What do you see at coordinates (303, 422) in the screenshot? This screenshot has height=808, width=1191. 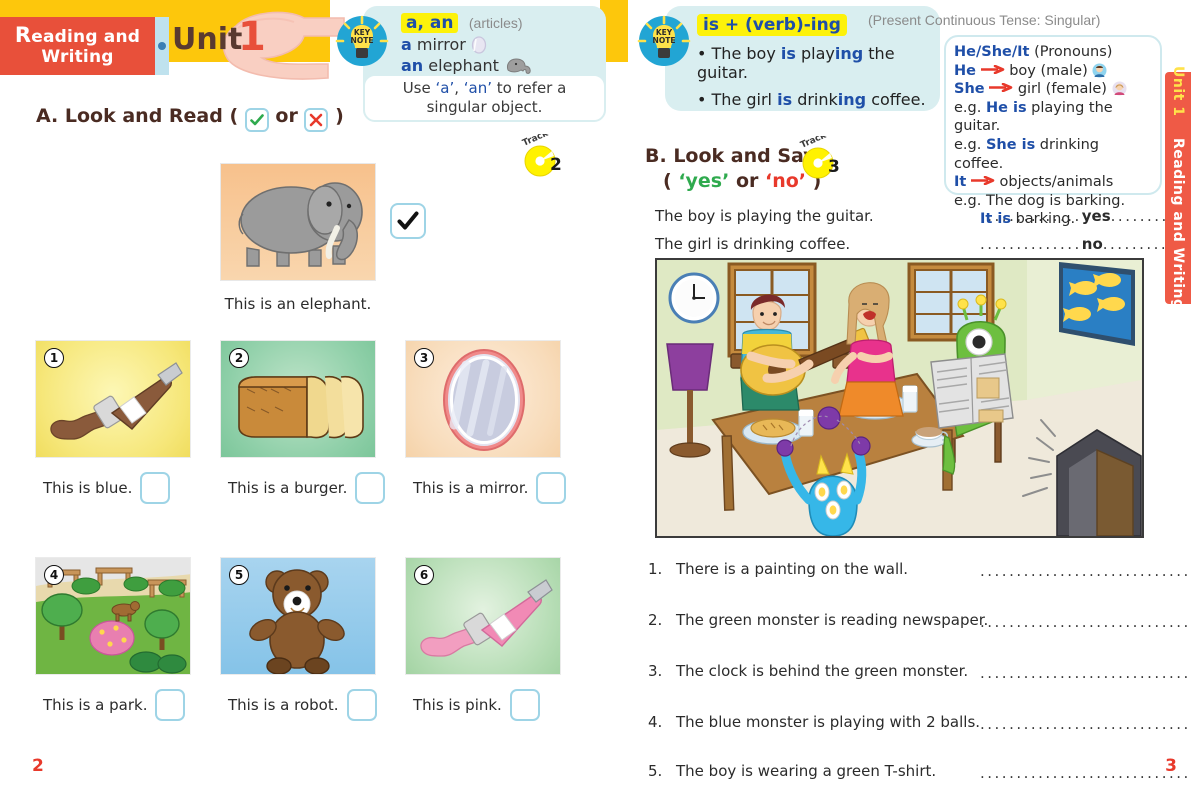 I see `item-card-2: 2 This is a burger.` at bounding box center [303, 422].